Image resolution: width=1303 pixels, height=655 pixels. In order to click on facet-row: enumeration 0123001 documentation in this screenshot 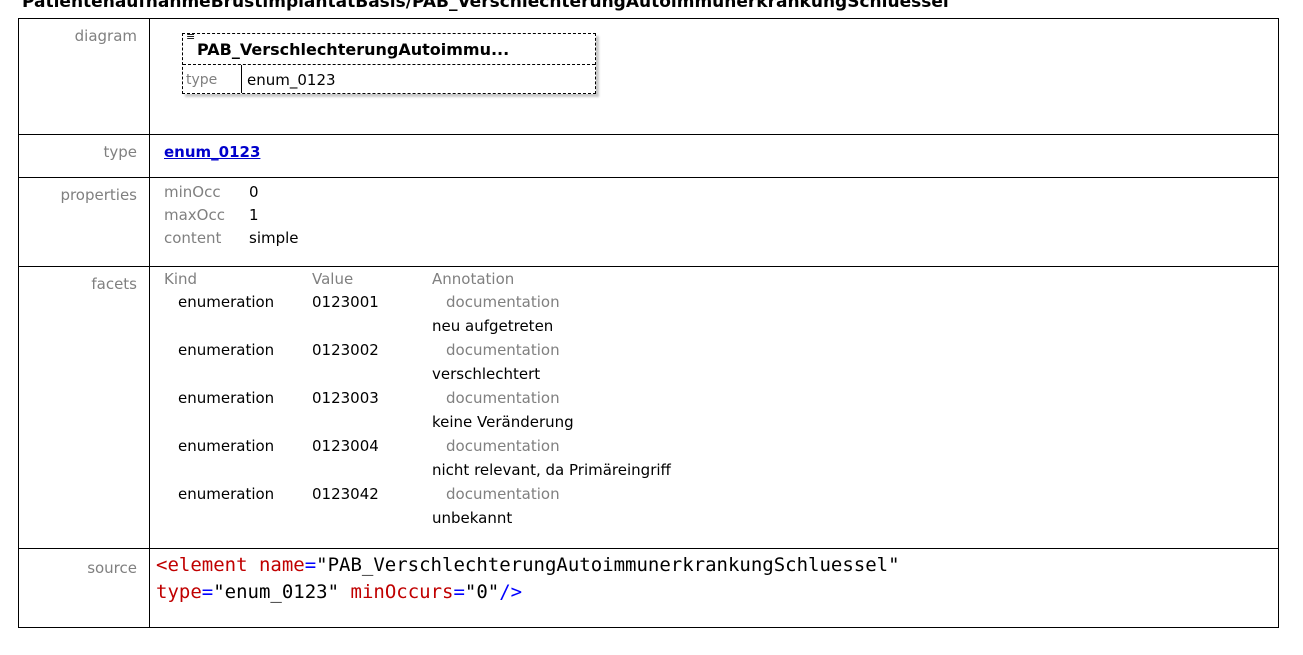, I will do `click(721, 302)`.